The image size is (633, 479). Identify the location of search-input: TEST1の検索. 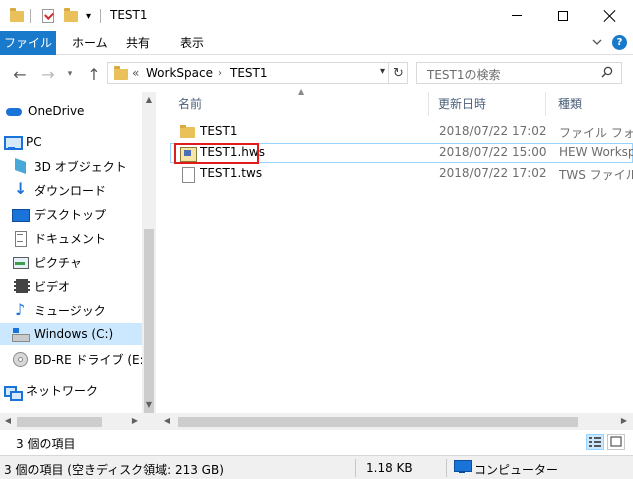
(464, 74).